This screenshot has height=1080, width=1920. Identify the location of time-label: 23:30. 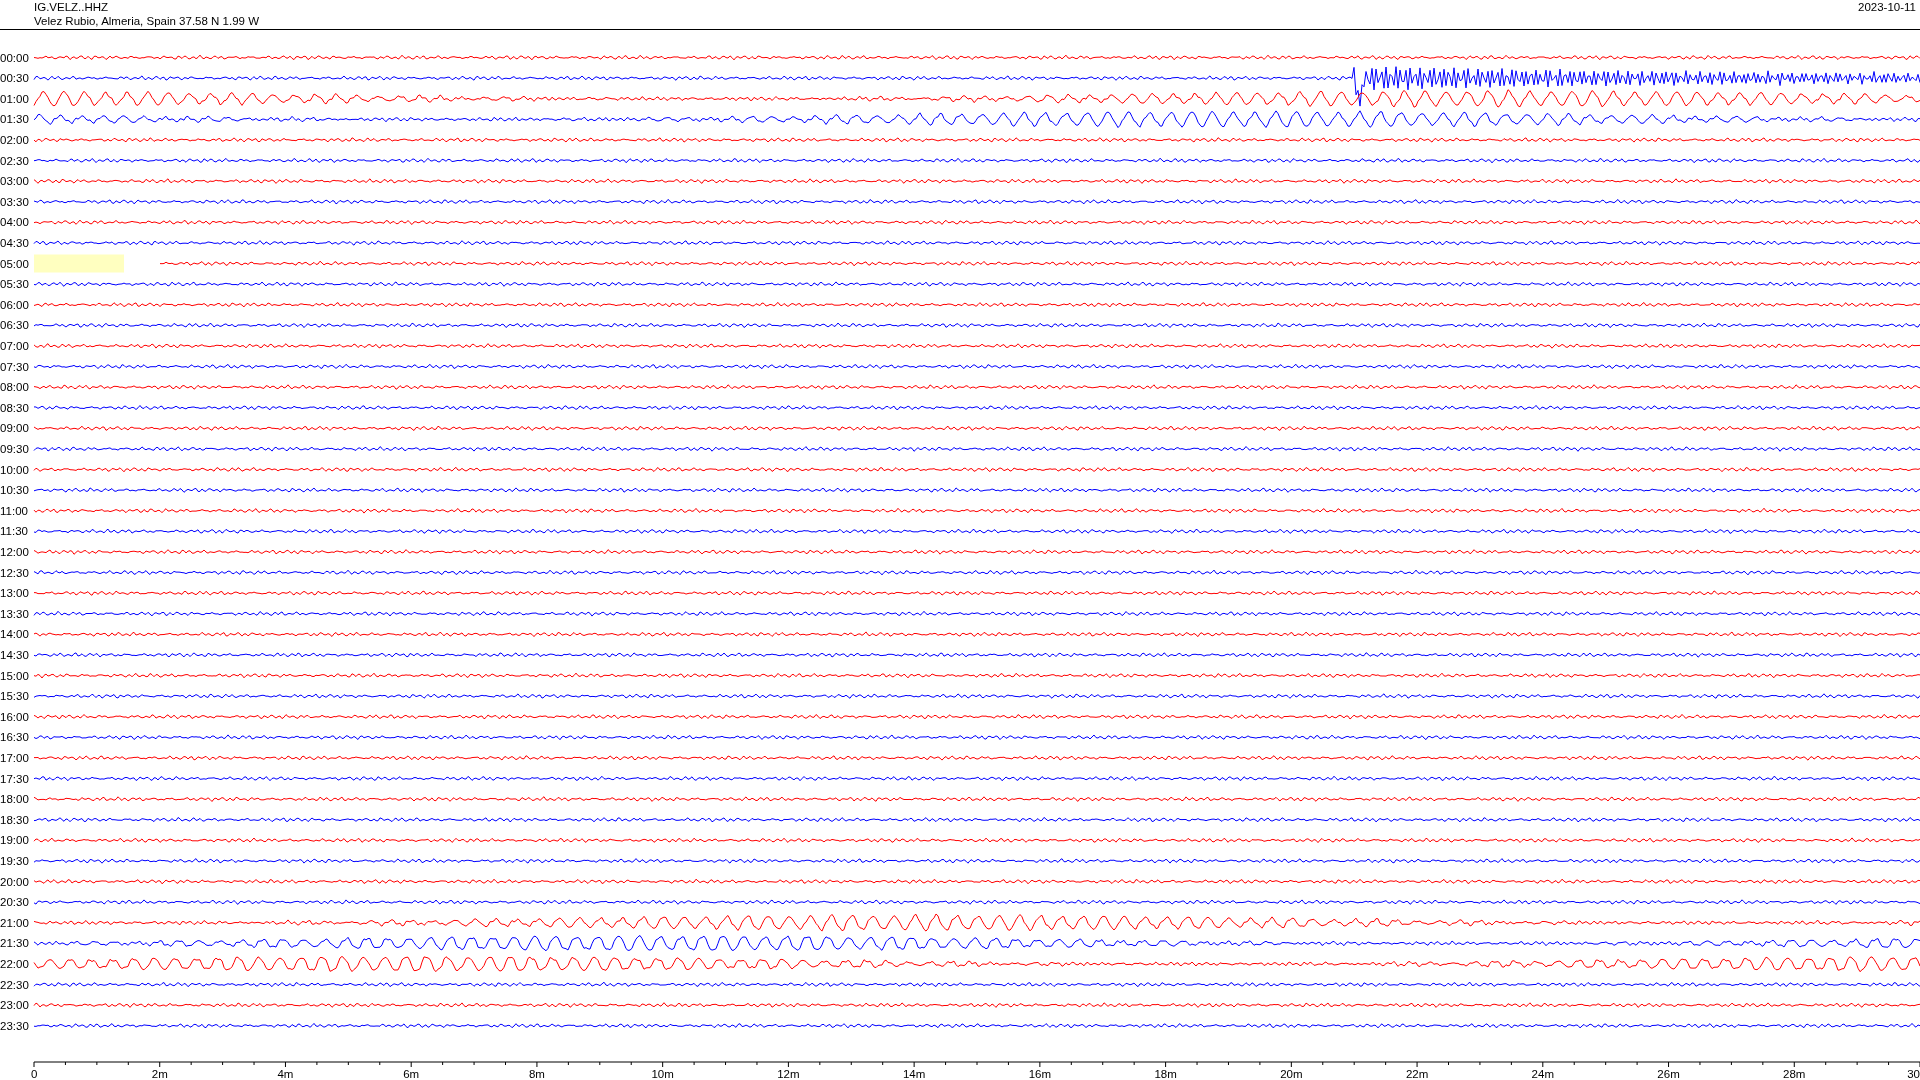
(14, 1025).